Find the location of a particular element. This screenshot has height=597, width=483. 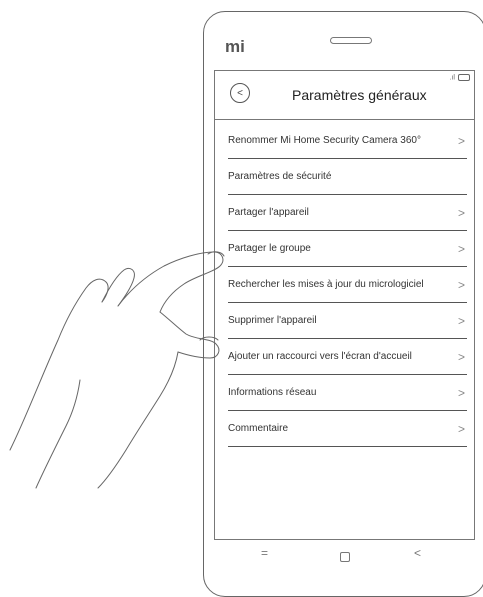

menu-item-label: Informations réseau is located at coordinates (272, 392).